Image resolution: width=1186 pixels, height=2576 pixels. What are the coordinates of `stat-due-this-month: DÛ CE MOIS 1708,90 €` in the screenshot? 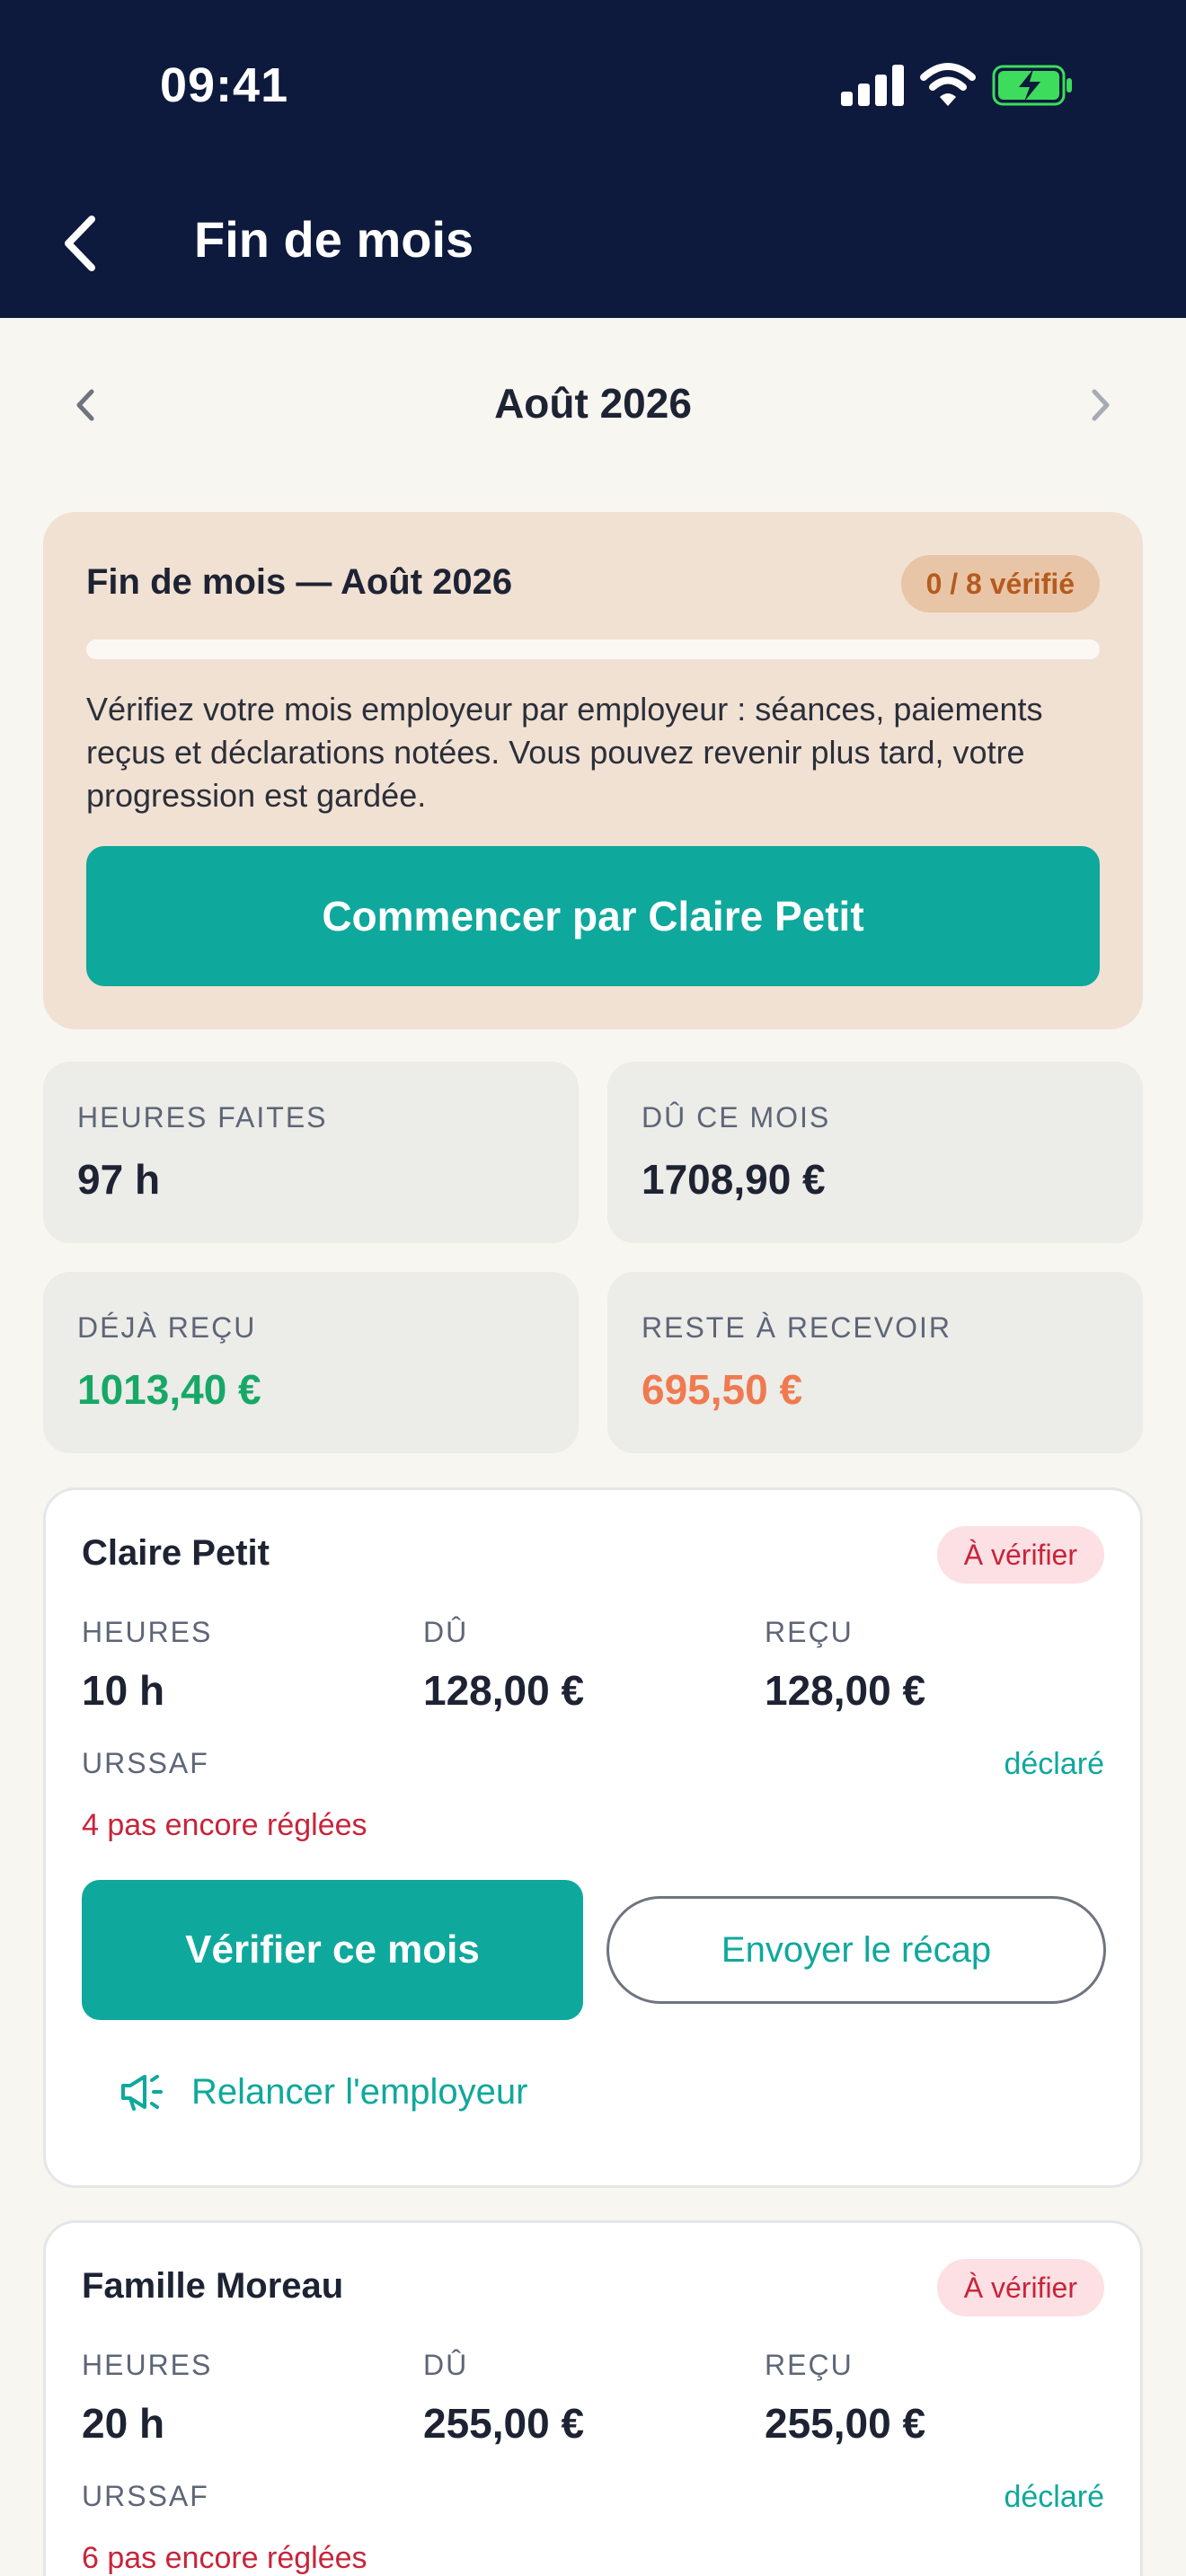 It's located at (875, 1152).